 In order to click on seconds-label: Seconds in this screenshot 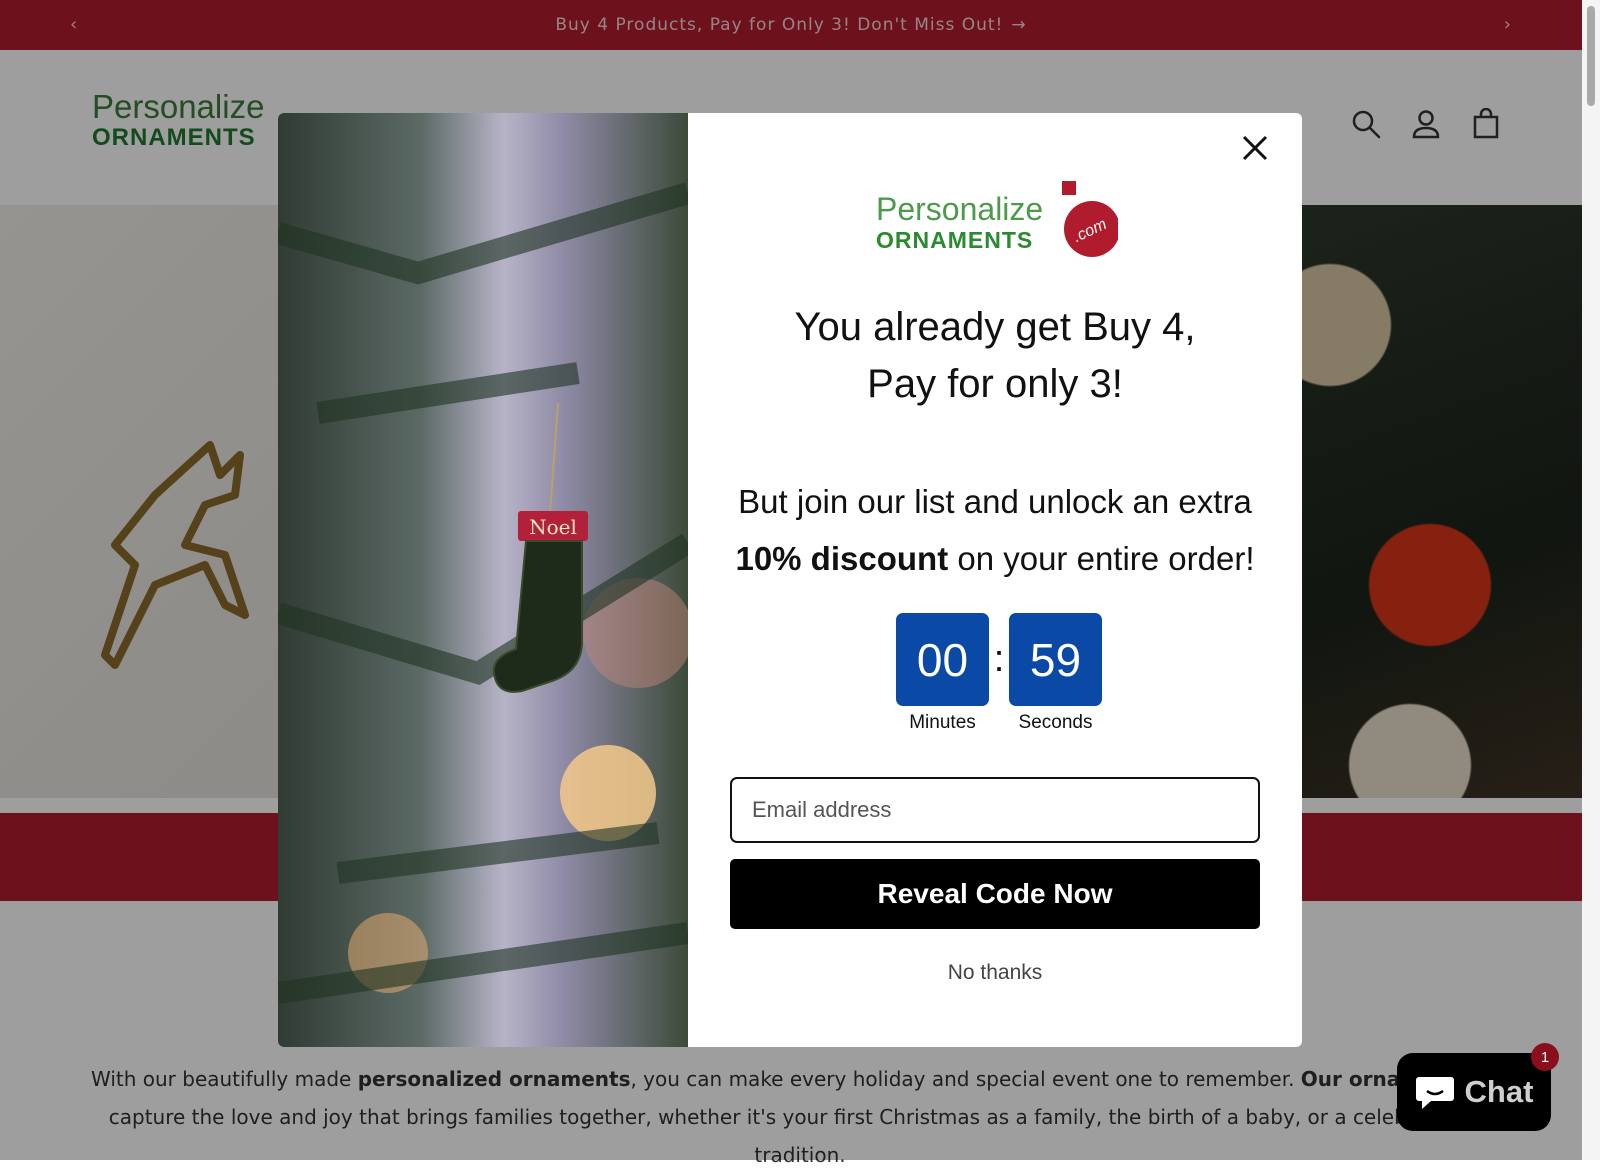, I will do `click(1055, 722)`.